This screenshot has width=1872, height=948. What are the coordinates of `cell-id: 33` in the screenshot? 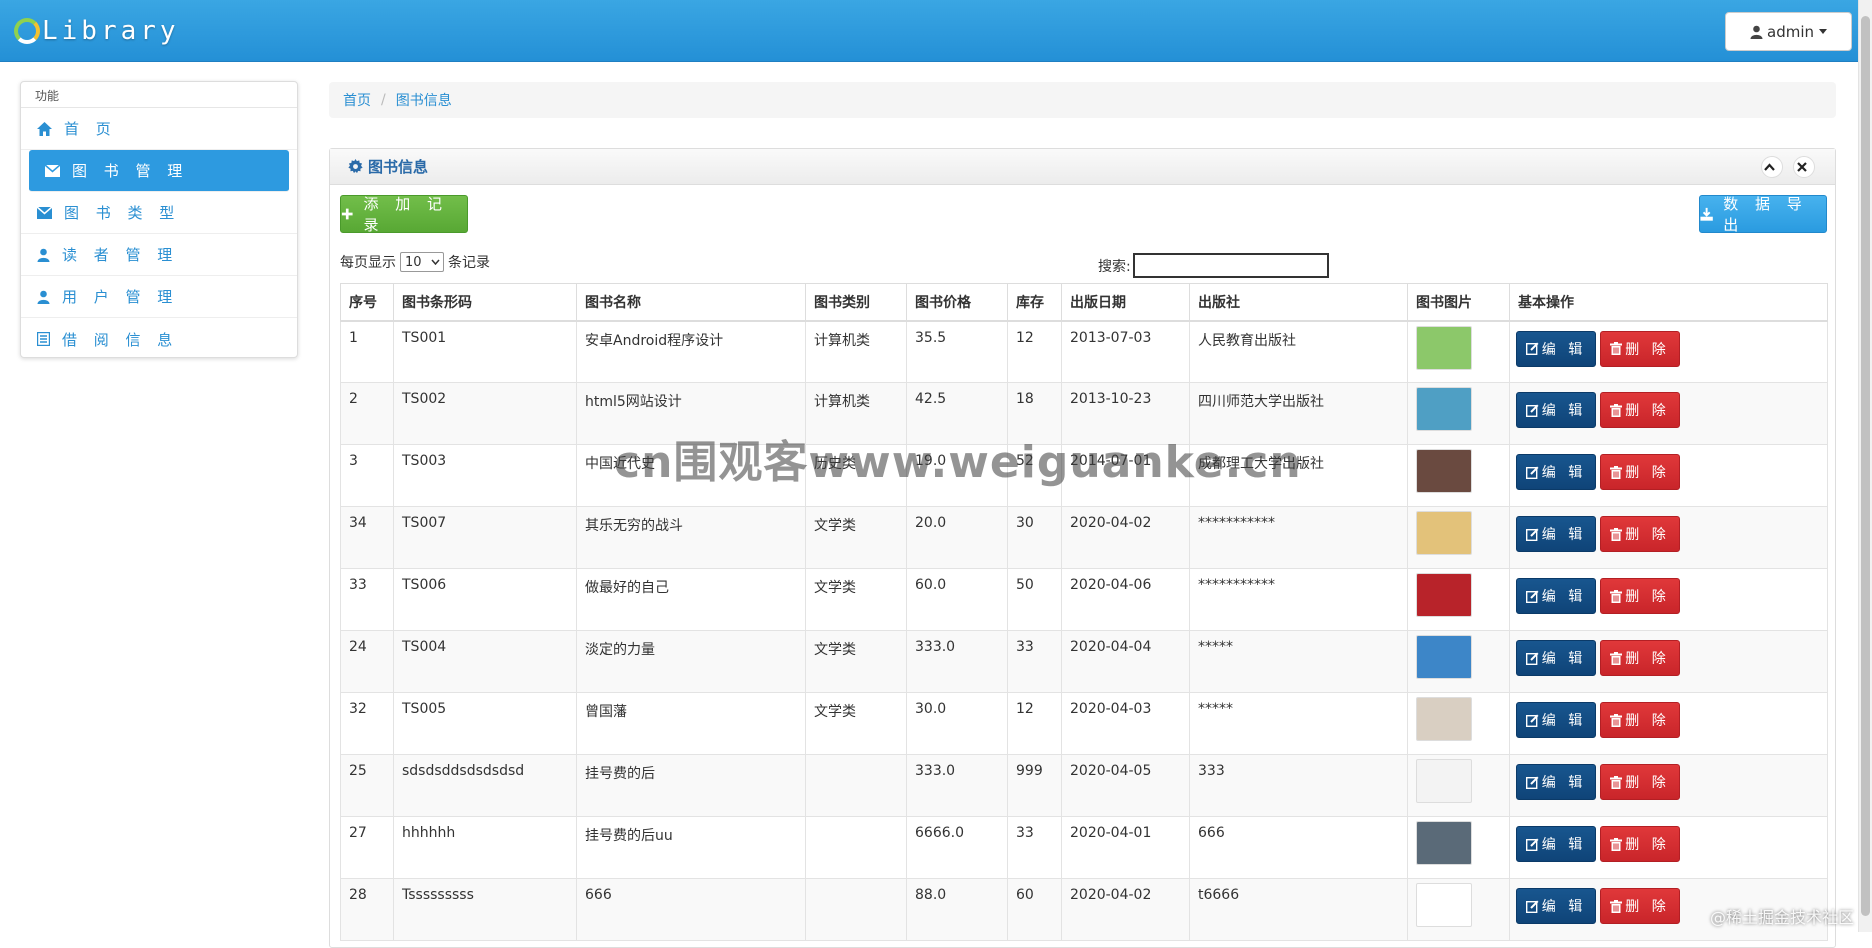 It's located at (367, 599).